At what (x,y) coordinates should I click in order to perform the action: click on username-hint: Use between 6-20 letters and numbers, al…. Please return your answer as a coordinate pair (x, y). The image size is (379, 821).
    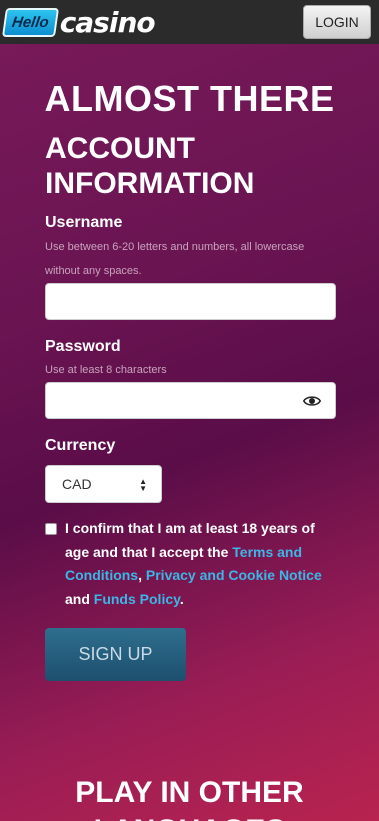
    Looking at the image, I should click on (175, 259).